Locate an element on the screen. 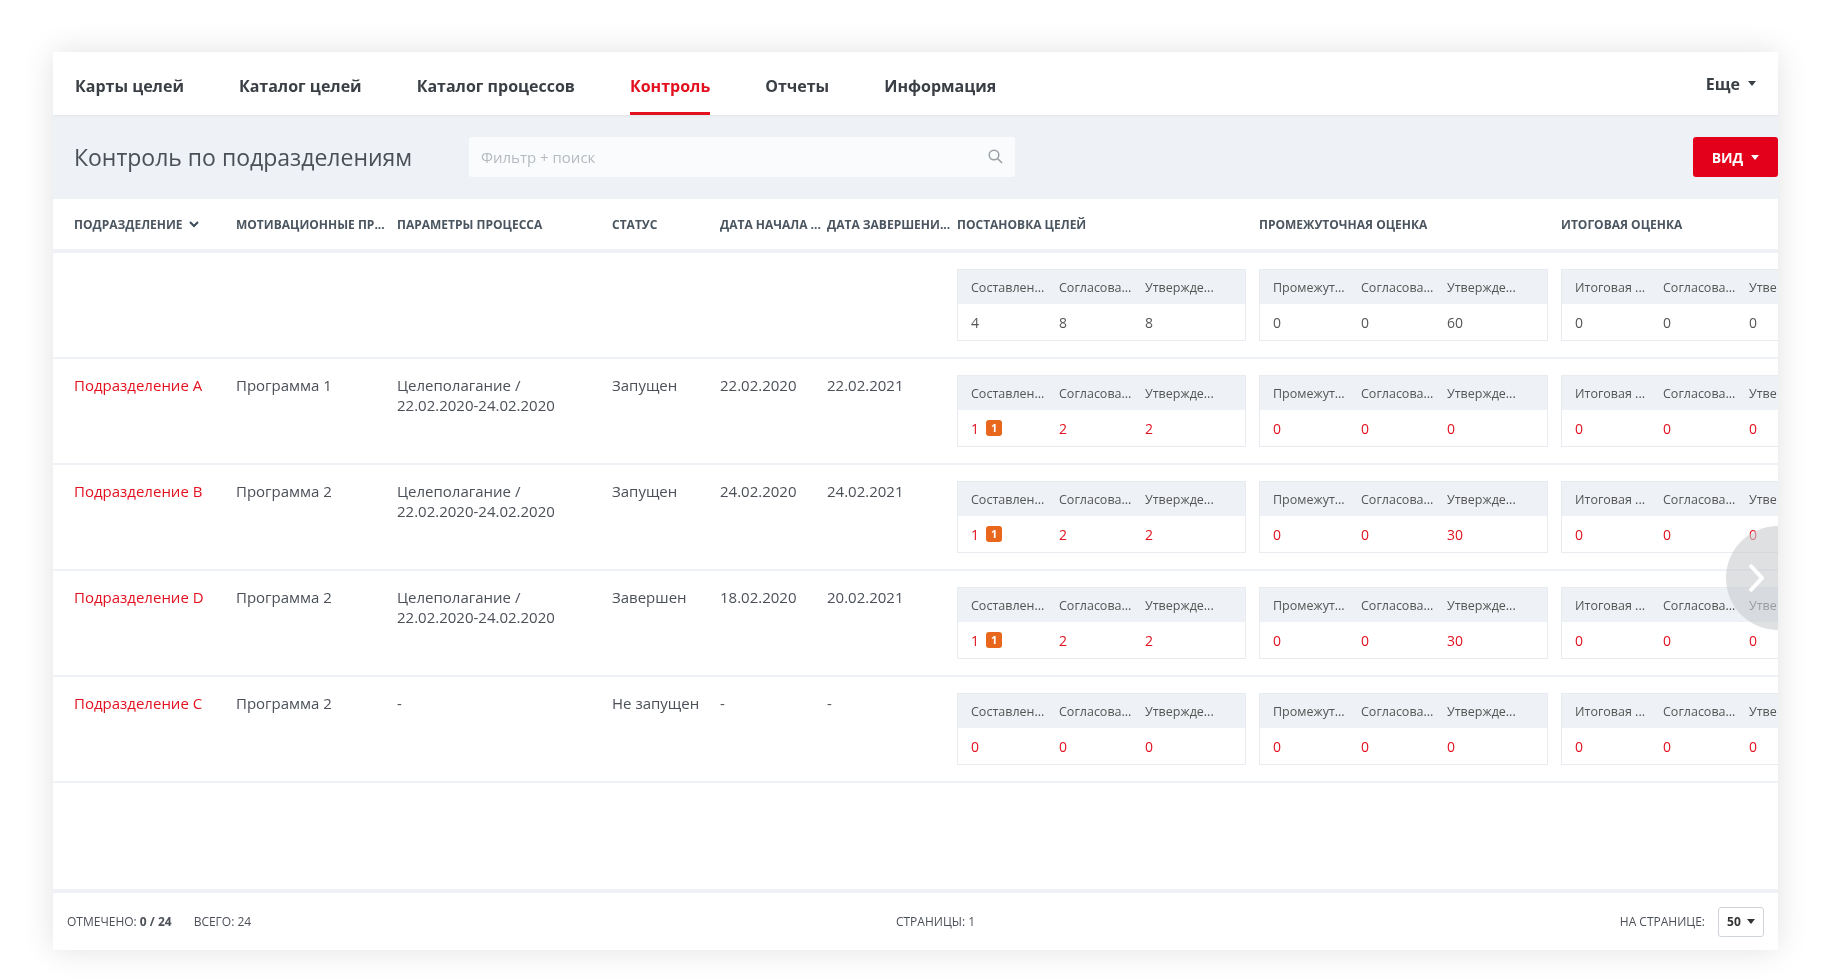 The image size is (1830, 978). metric-value: 4 is located at coordinates (975, 322).